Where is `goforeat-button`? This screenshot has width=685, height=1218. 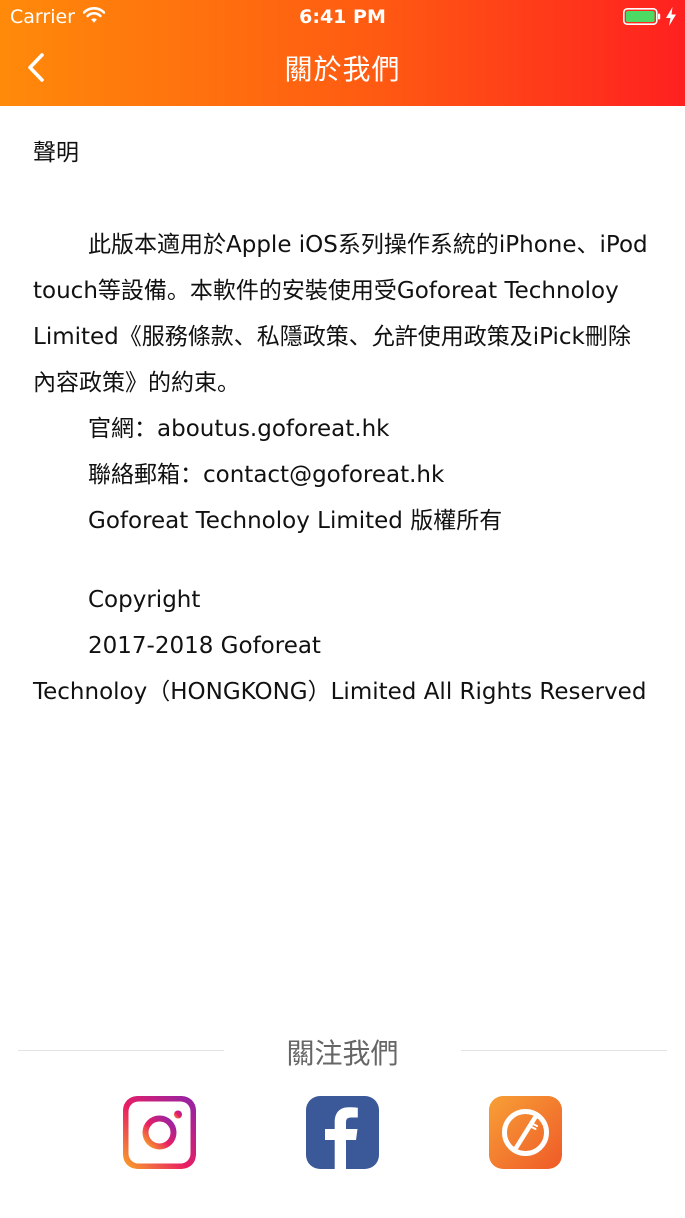
goforeat-button is located at coordinates (525, 1132).